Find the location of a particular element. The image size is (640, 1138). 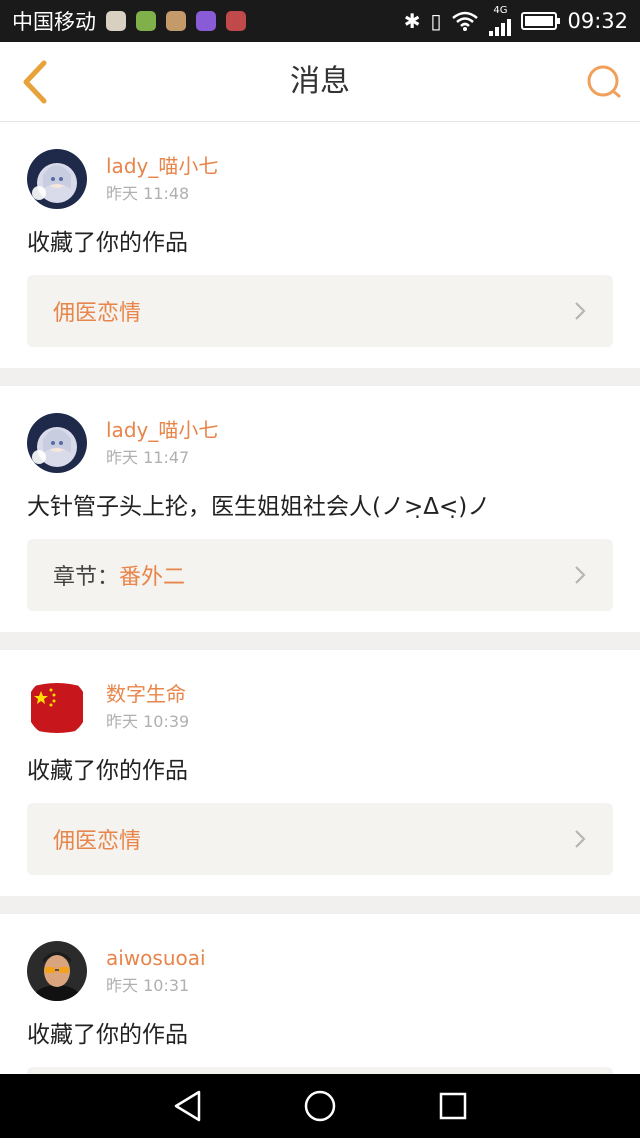

header: 消息 is located at coordinates (320, 82).